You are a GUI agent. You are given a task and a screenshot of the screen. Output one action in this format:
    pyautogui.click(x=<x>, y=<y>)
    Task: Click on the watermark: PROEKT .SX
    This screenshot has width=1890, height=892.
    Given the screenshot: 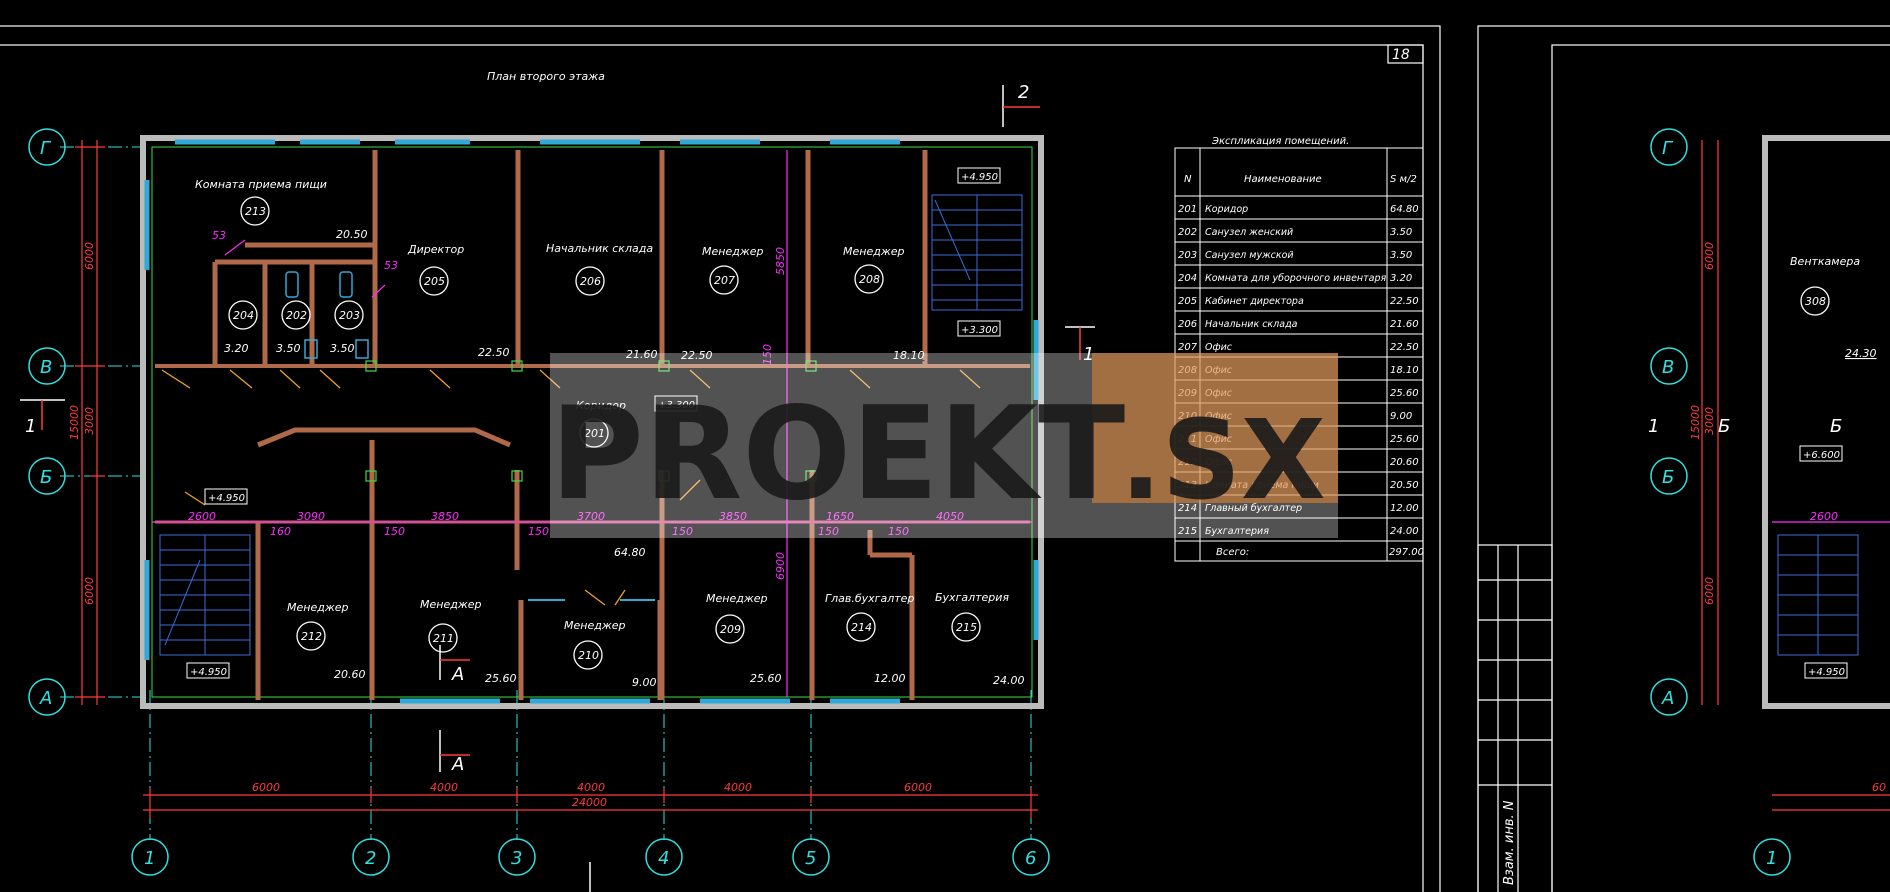 What is the action you would take?
    pyautogui.click(x=944, y=445)
    